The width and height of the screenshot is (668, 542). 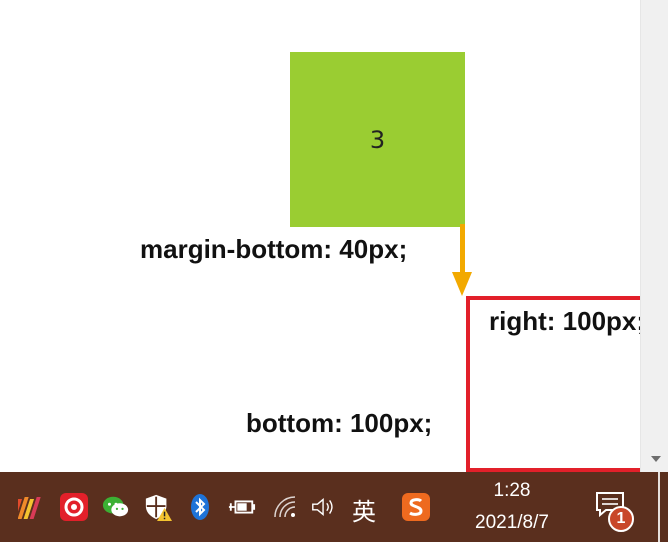 What do you see at coordinates (564, 321) in the screenshot?
I see `right-label: right: 100px;` at bounding box center [564, 321].